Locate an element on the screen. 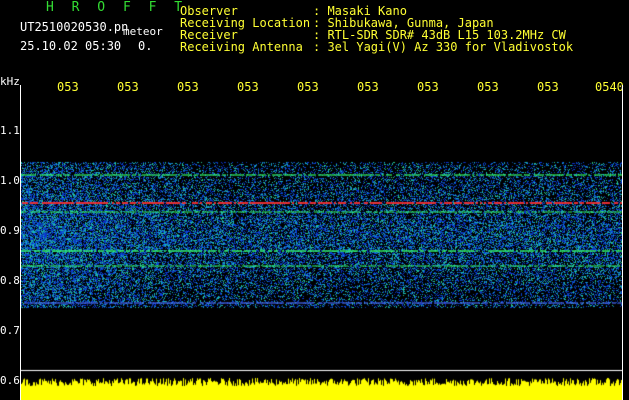 This screenshot has width=629, height=400. y-axis-unit: kHz is located at coordinates (10, 81).